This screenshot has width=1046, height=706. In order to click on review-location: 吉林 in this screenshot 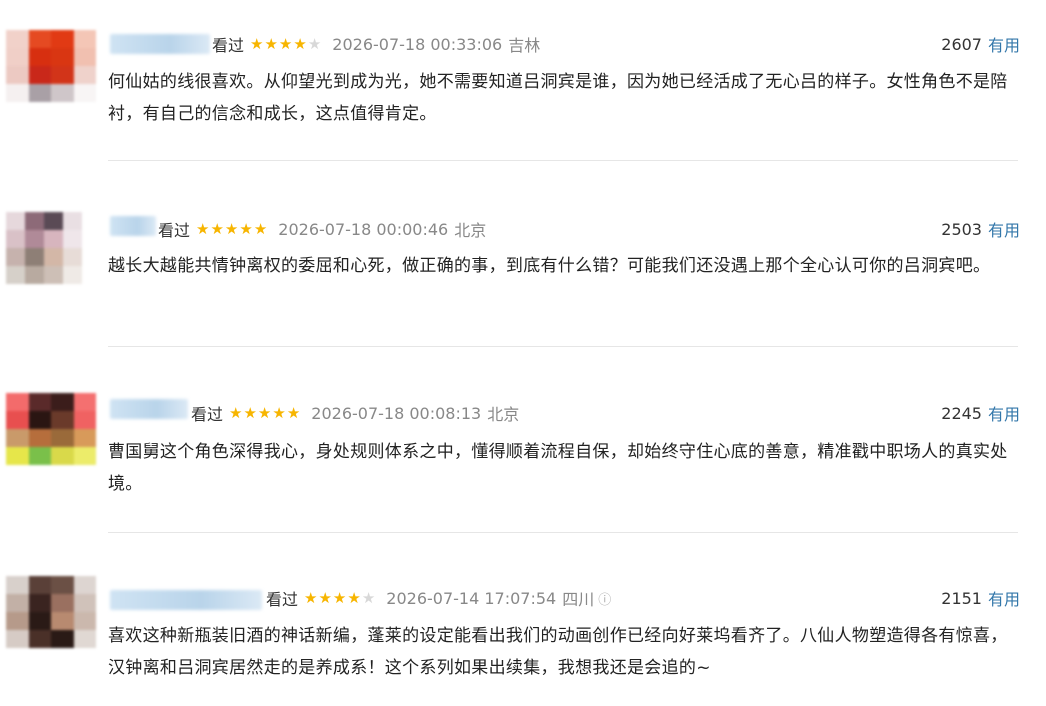, I will do `click(524, 45)`.